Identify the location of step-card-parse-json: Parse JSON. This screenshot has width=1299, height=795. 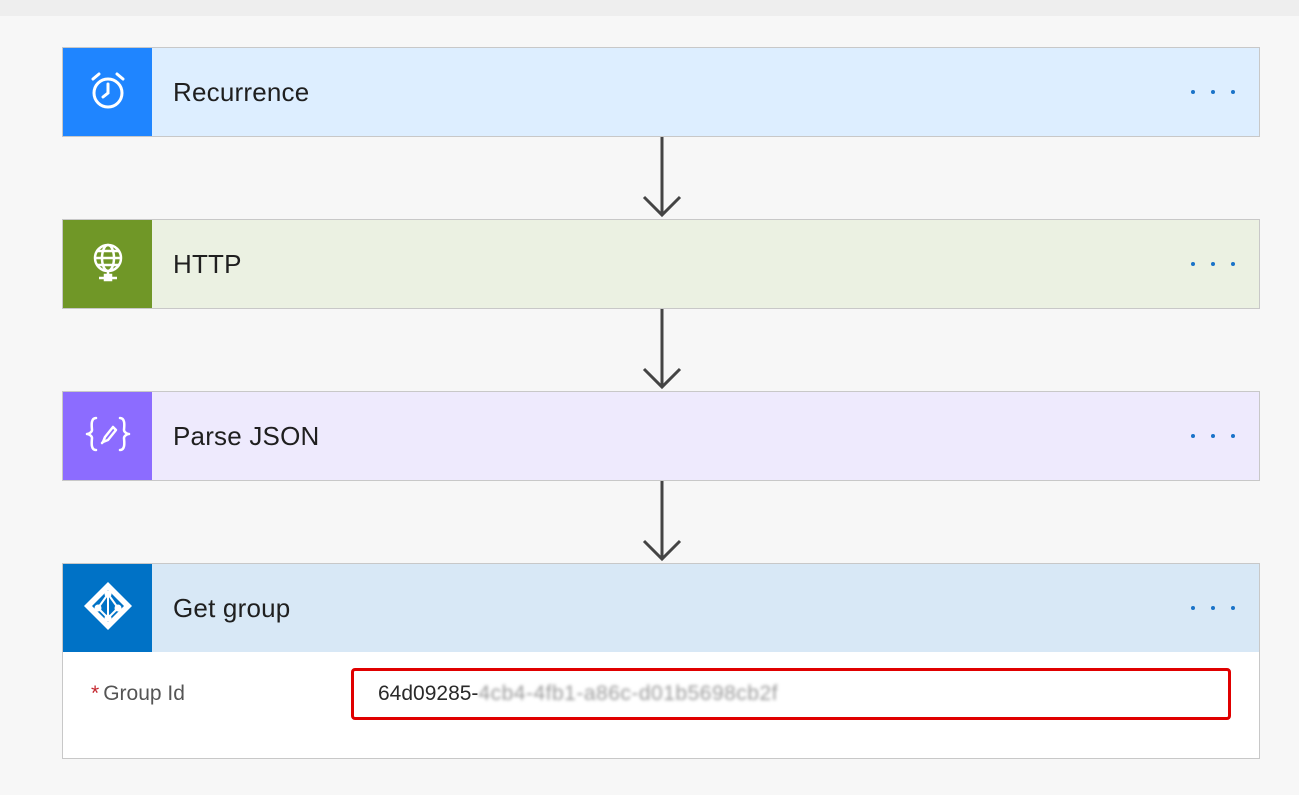
(661, 436).